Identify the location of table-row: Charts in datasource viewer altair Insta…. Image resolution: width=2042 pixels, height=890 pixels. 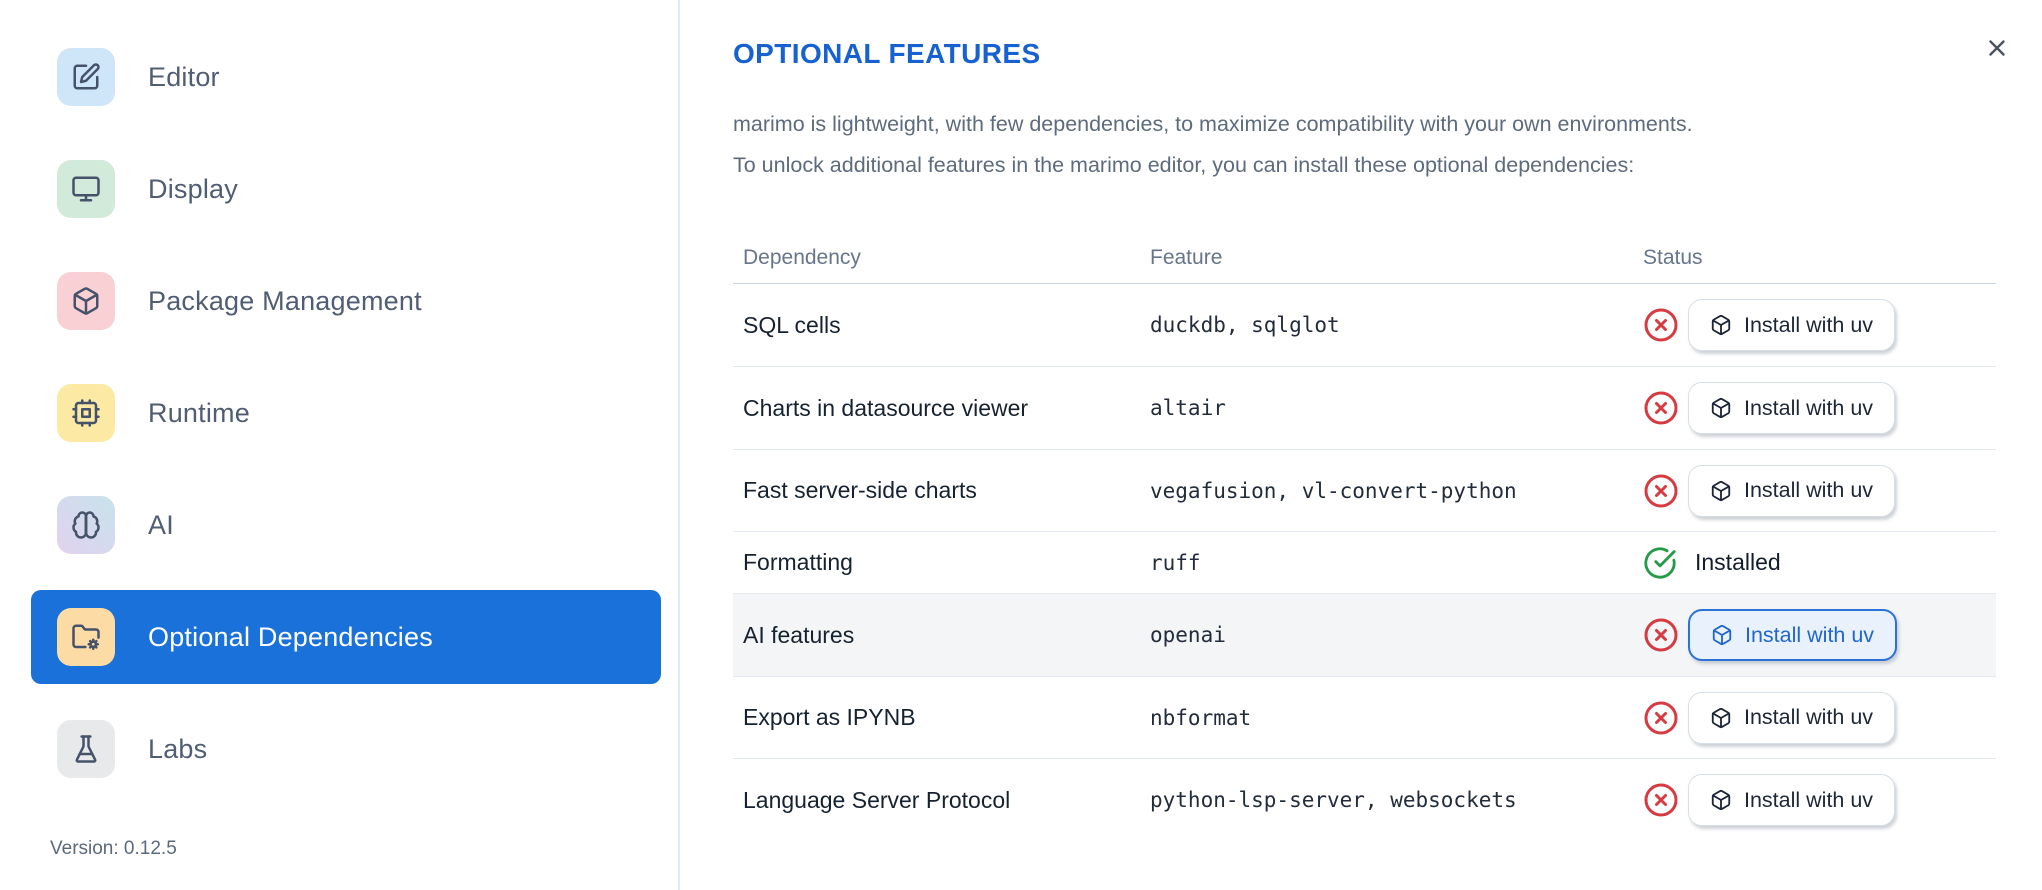
(1364, 408).